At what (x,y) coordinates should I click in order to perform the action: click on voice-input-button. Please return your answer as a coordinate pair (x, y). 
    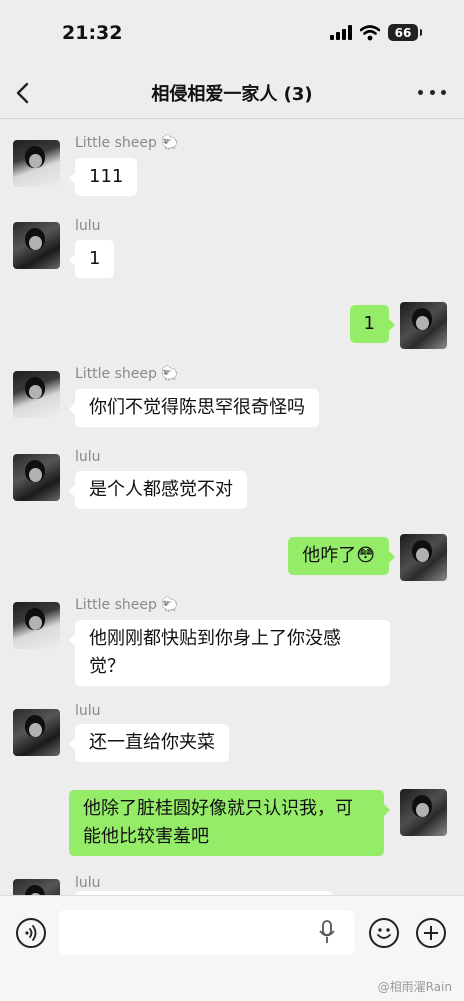
    Looking at the image, I should click on (31, 933).